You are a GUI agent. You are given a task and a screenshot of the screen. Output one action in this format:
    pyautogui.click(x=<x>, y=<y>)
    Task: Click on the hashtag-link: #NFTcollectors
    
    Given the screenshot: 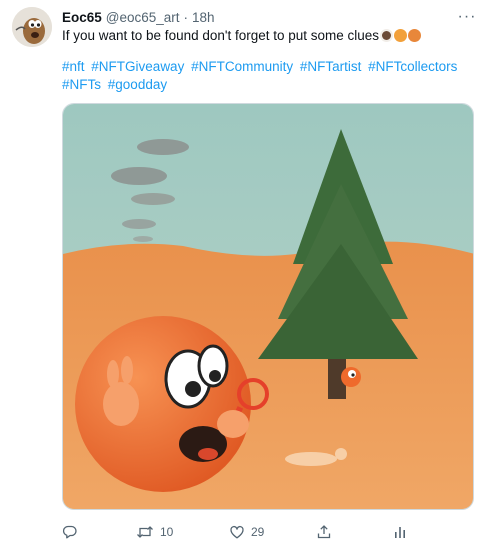 What is the action you would take?
    pyautogui.click(x=412, y=66)
    